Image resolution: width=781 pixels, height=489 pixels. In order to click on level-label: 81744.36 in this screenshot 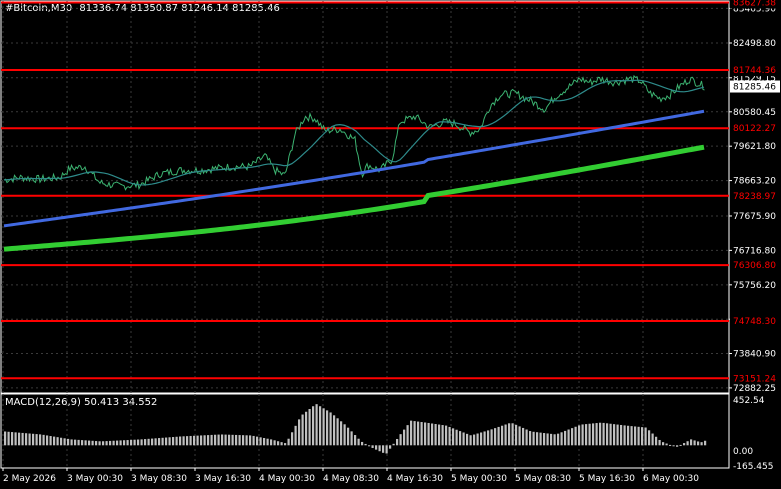, I will do `click(754, 71)`.